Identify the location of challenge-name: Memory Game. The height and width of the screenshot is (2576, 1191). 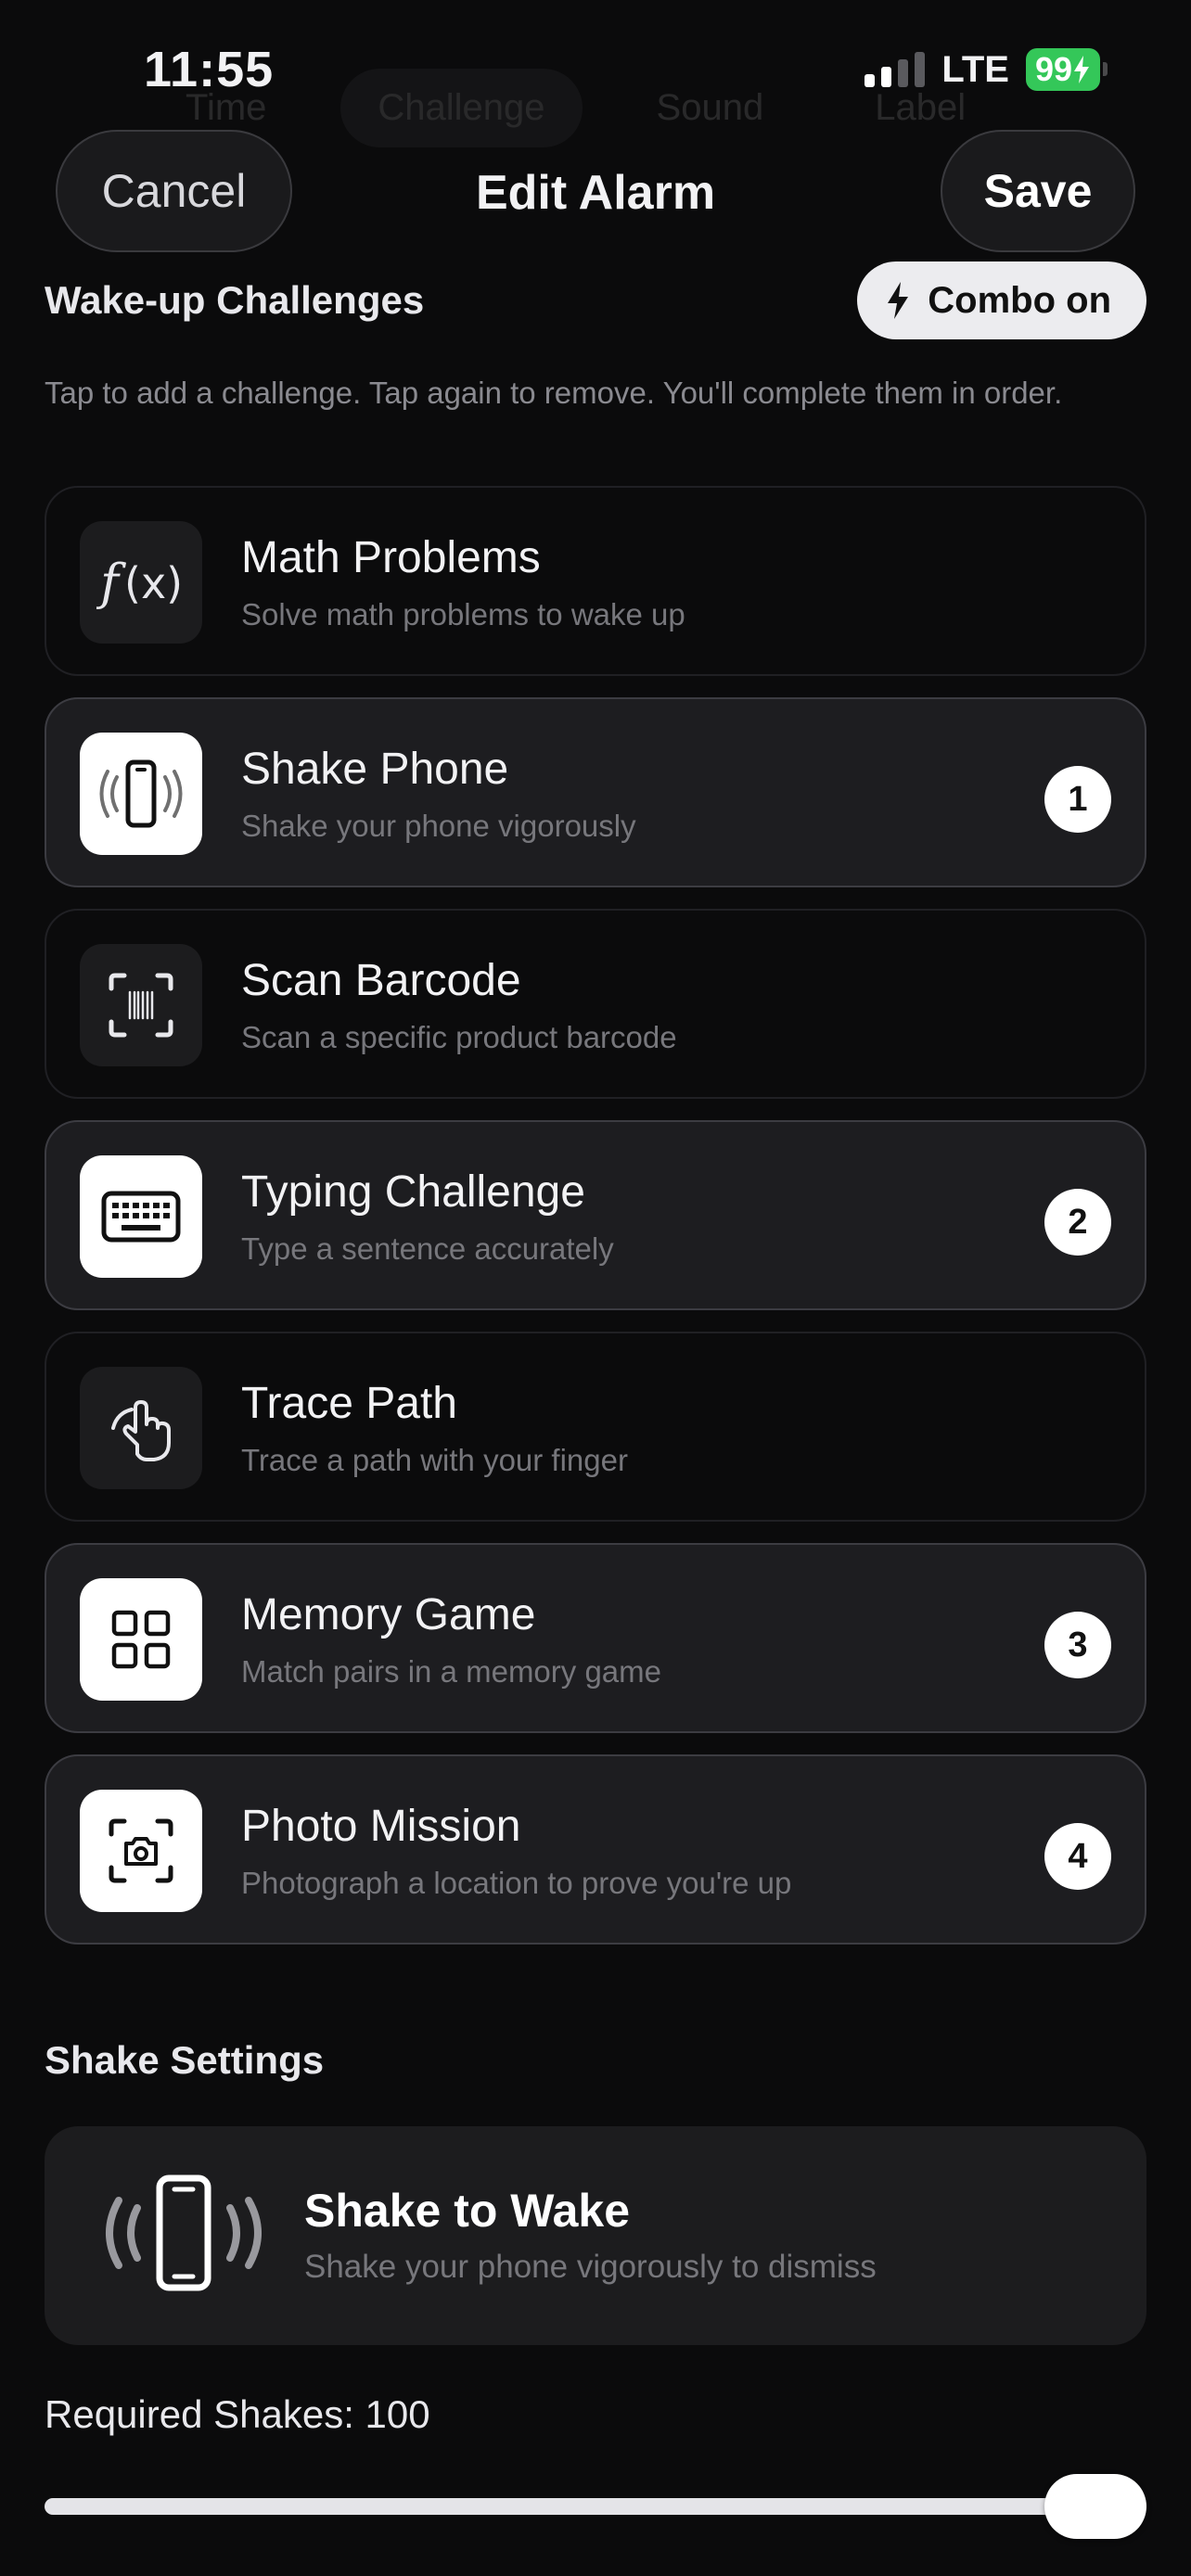
(388, 1614).